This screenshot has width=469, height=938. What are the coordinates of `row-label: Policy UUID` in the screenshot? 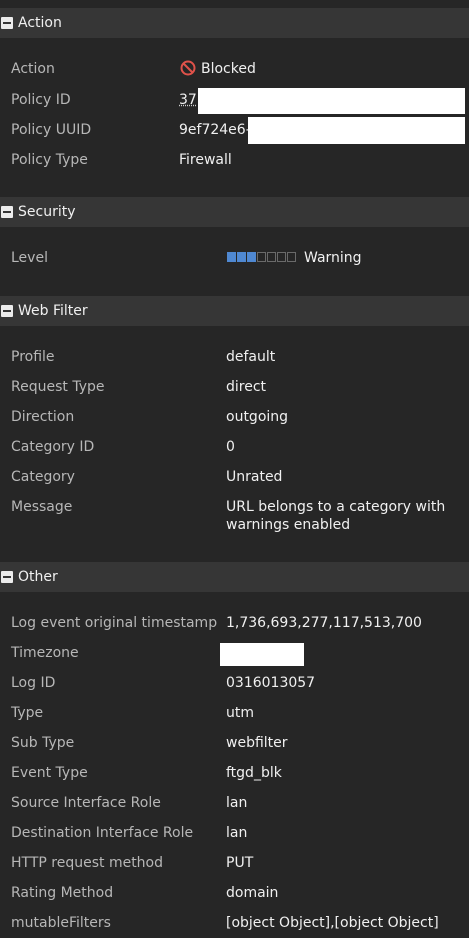 It's located at (51, 130).